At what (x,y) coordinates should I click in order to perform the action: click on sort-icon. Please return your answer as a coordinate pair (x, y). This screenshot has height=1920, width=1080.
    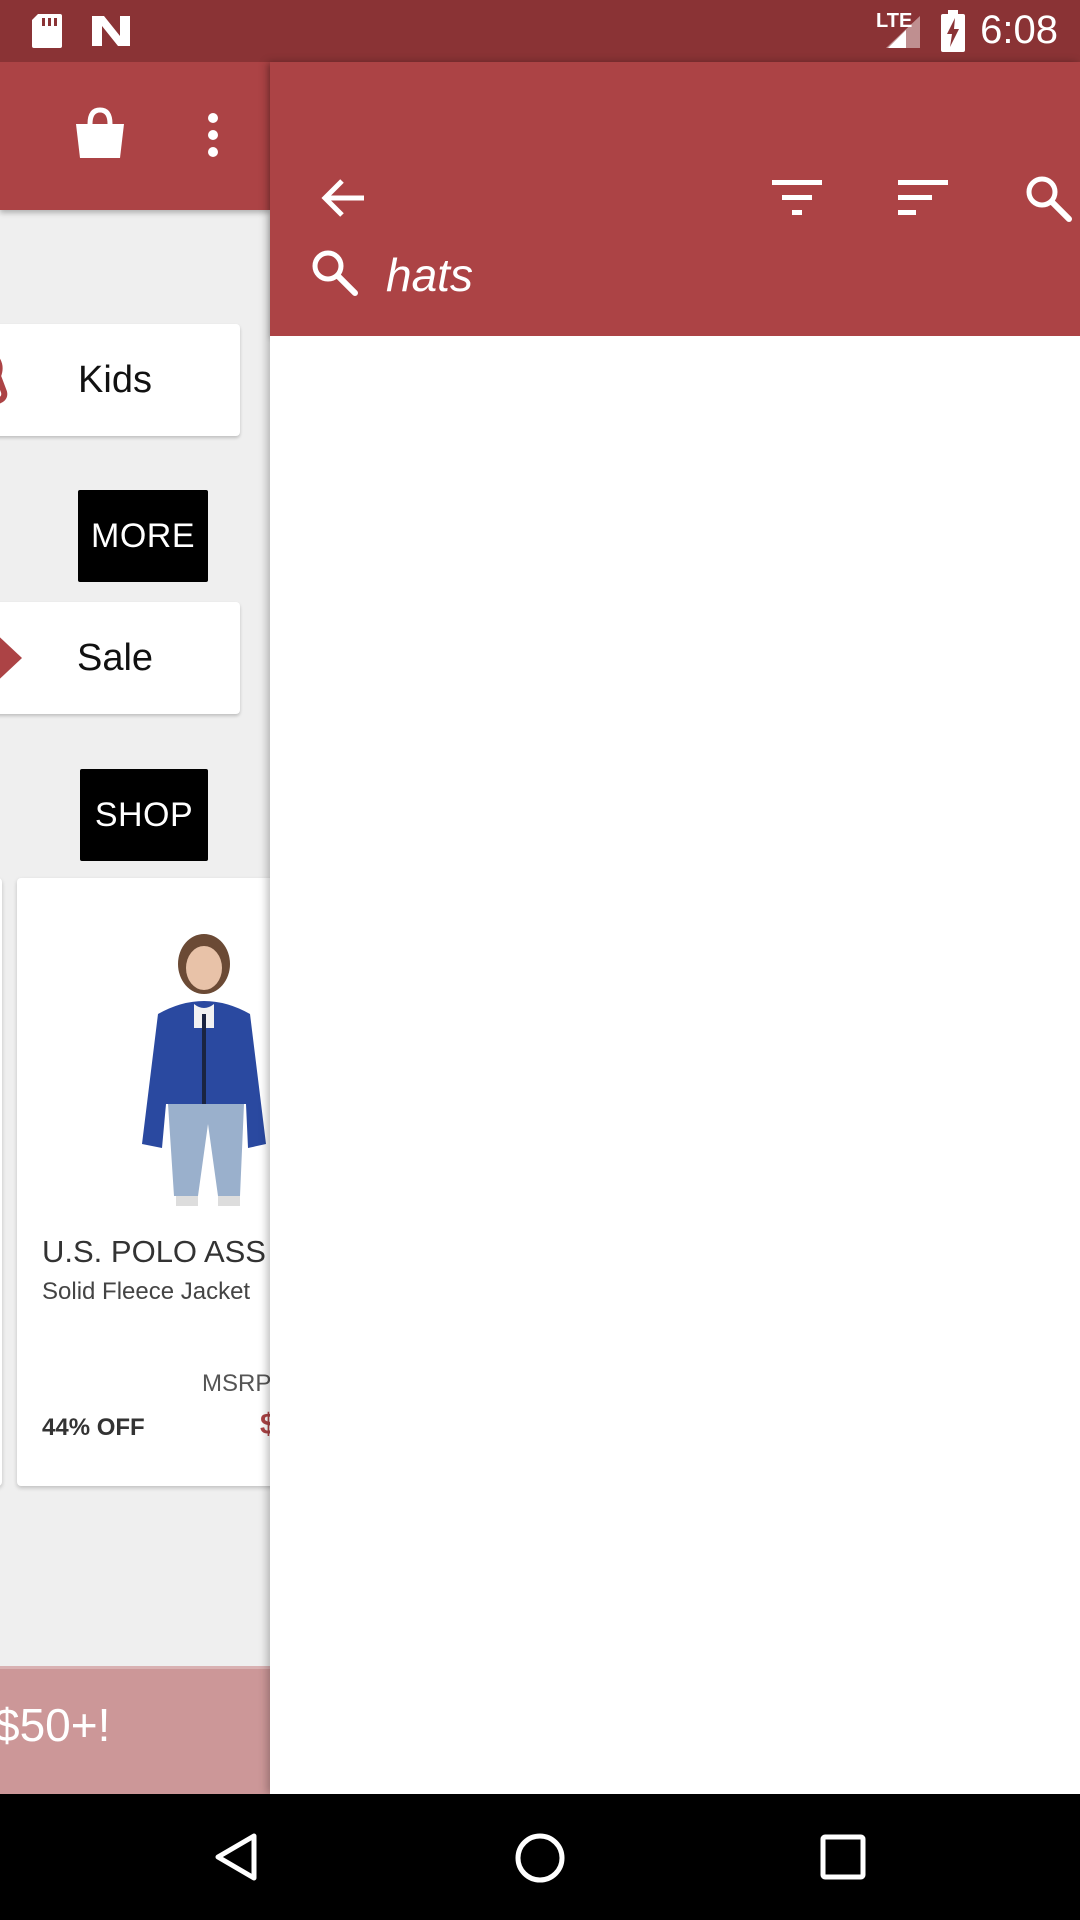
    Looking at the image, I should click on (923, 198).